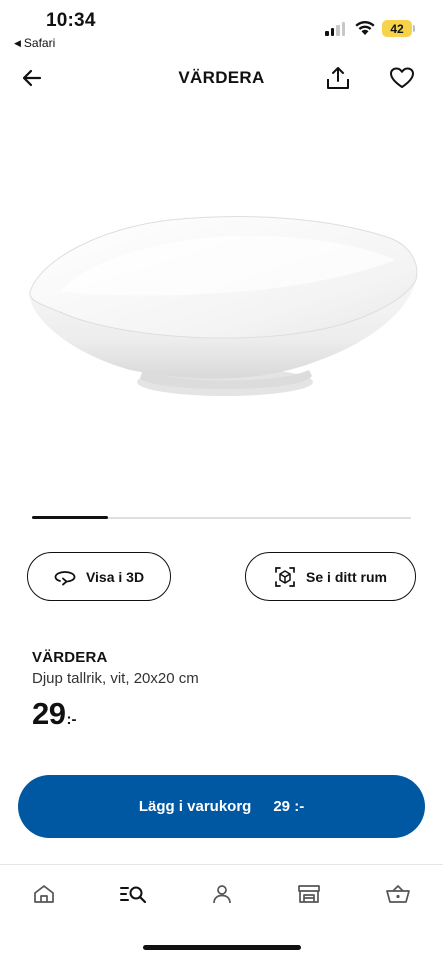  What do you see at coordinates (365, 28) in the screenshot?
I see `wifi-icon` at bounding box center [365, 28].